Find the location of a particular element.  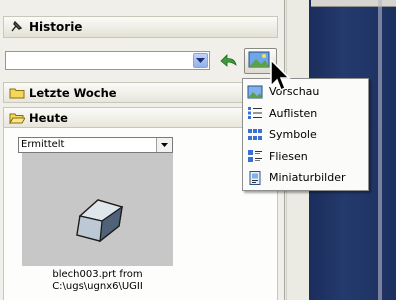

group-today: Heute is located at coordinates (140, 117).